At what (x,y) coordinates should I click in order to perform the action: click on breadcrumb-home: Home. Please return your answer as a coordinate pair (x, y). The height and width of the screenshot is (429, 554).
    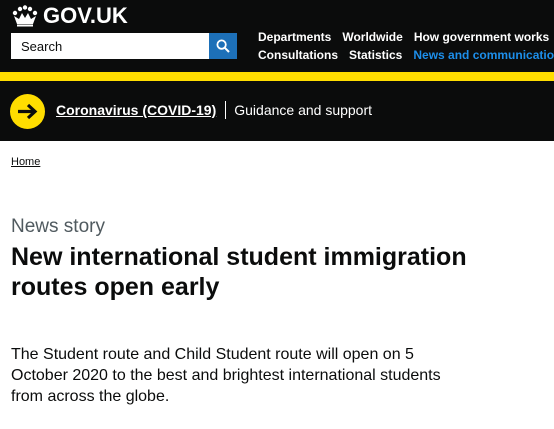
    Looking at the image, I should click on (25, 162).